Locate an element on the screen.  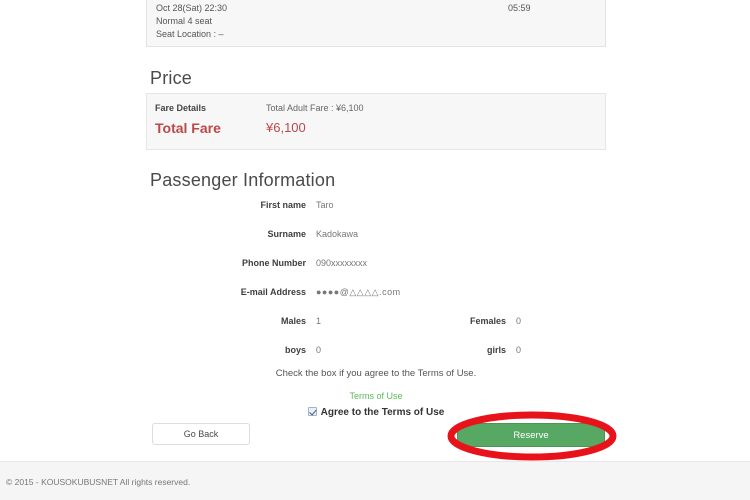
fare-details-label: Fare Details is located at coordinates (181, 108).